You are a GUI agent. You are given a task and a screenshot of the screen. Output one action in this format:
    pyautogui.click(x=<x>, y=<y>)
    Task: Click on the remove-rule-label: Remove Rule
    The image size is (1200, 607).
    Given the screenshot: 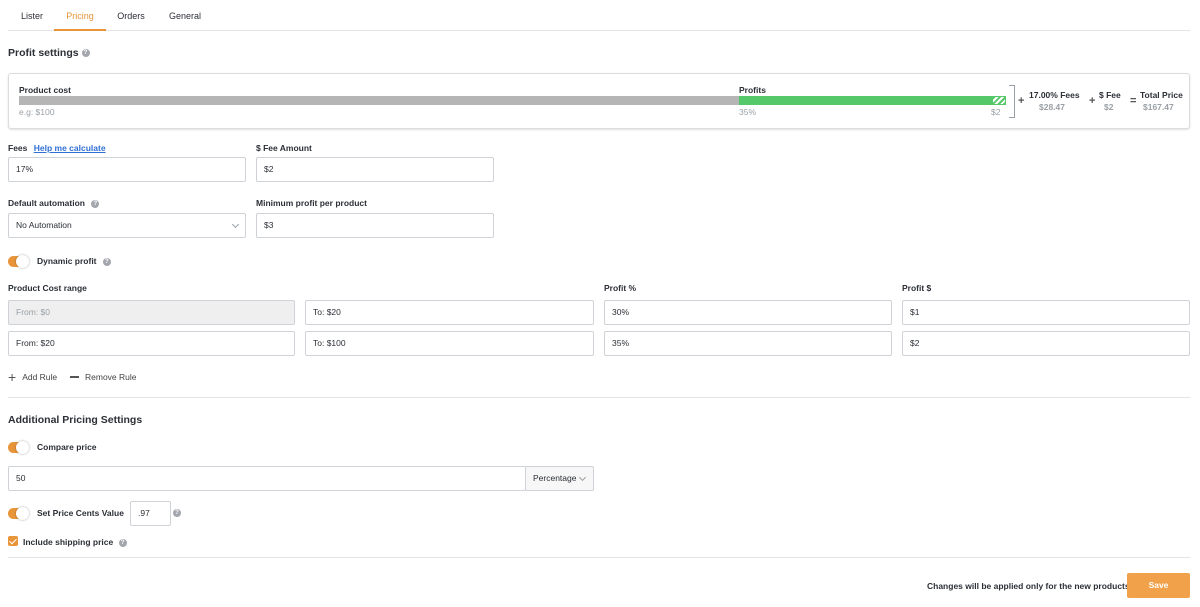 What is the action you would take?
    pyautogui.click(x=111, y=377)
    